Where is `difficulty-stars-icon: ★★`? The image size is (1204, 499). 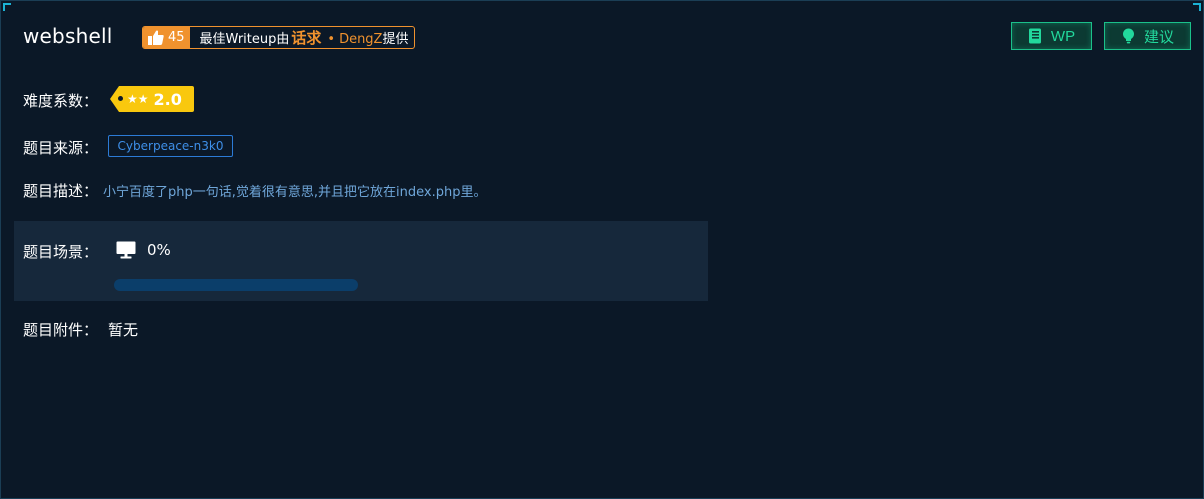
difficulty-stars-icon: ★★ is located at coordinates (138, 99).